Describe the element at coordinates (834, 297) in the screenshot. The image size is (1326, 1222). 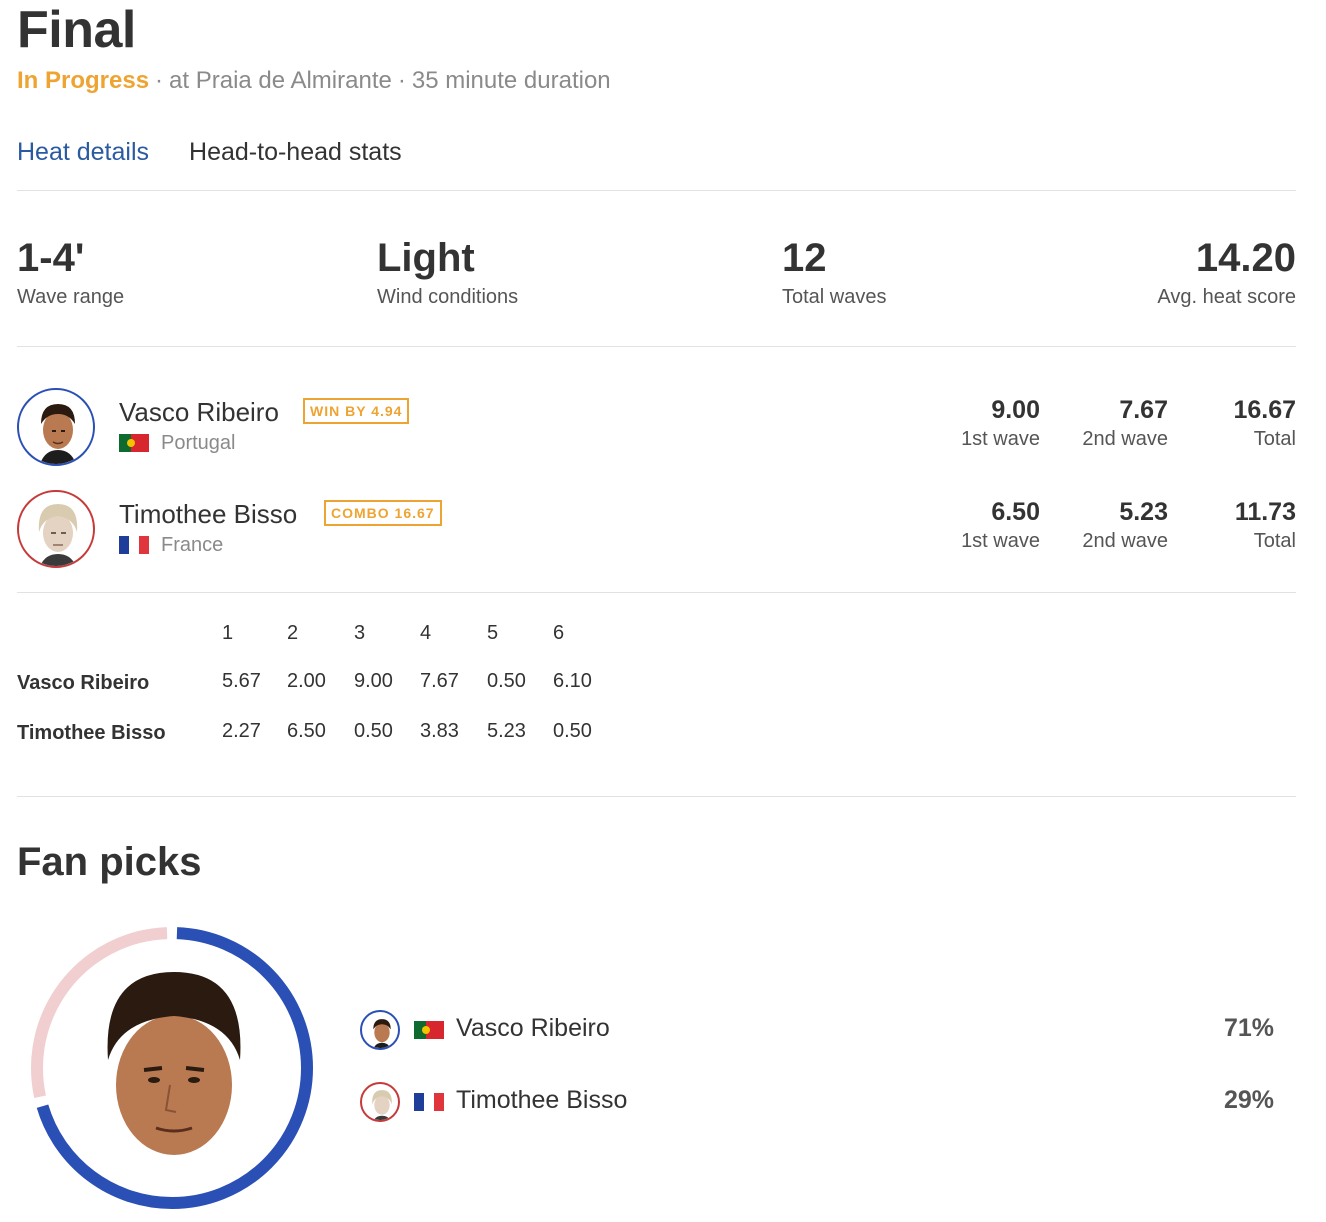
I see `stat-label: Total waves` at that location.